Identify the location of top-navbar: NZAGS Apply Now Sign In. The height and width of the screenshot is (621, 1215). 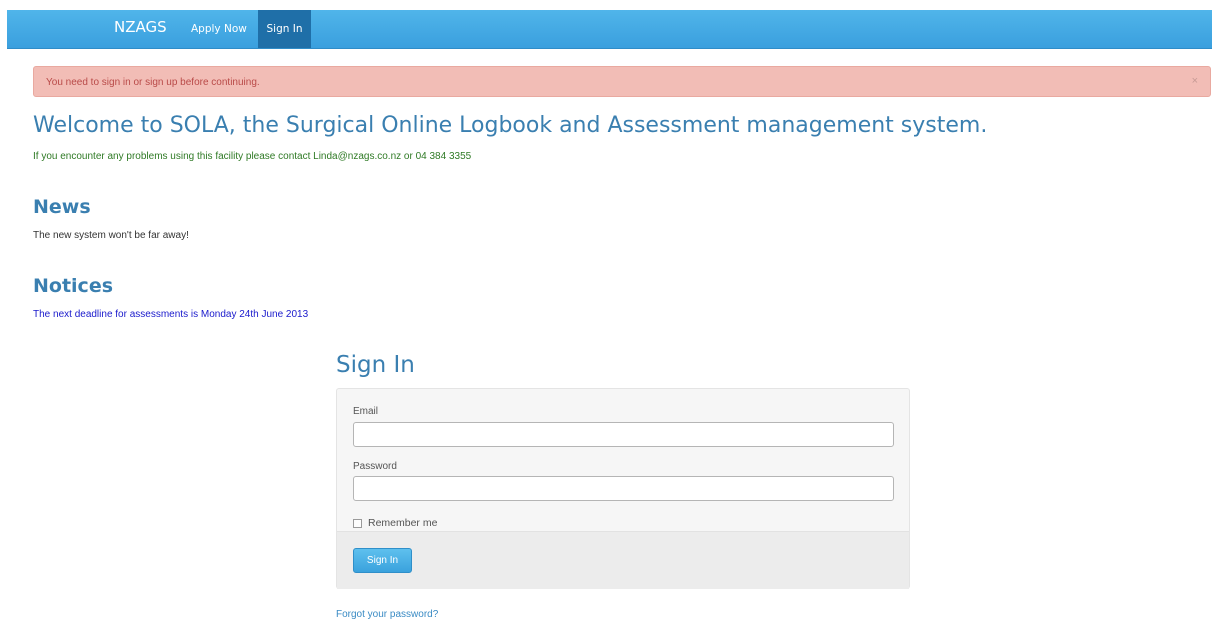
(609, 29).